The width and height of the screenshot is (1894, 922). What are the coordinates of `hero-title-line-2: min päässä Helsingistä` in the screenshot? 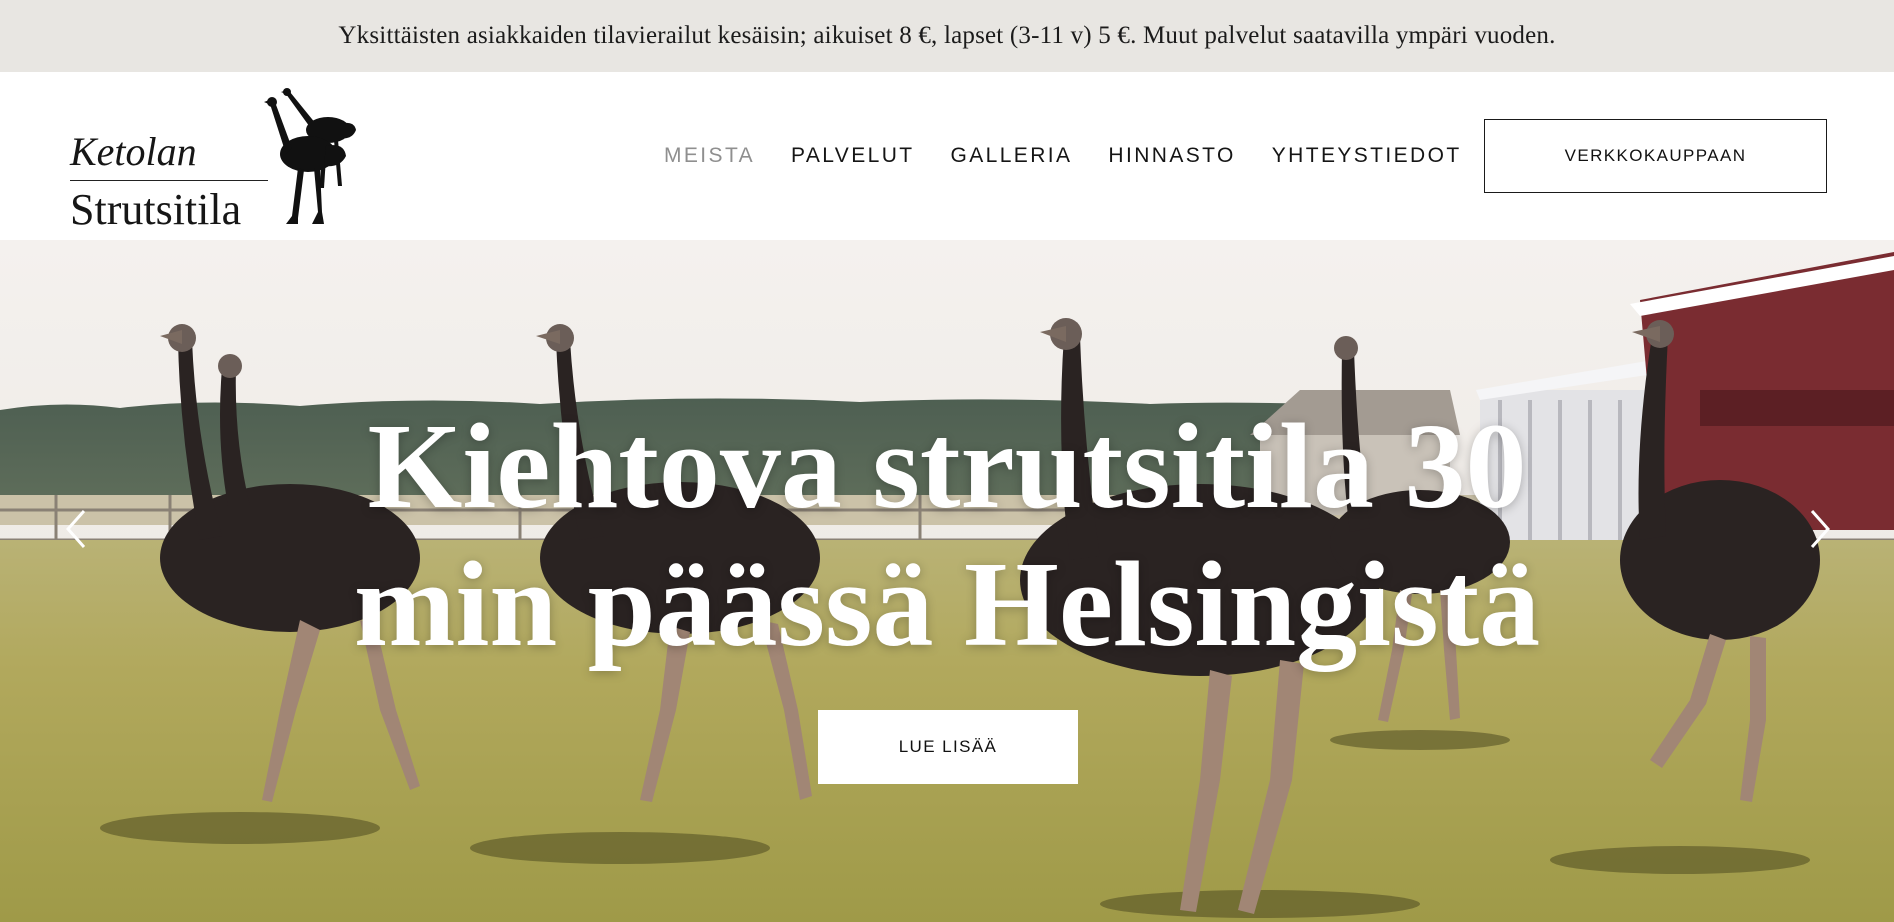 It's located at (947, 604).